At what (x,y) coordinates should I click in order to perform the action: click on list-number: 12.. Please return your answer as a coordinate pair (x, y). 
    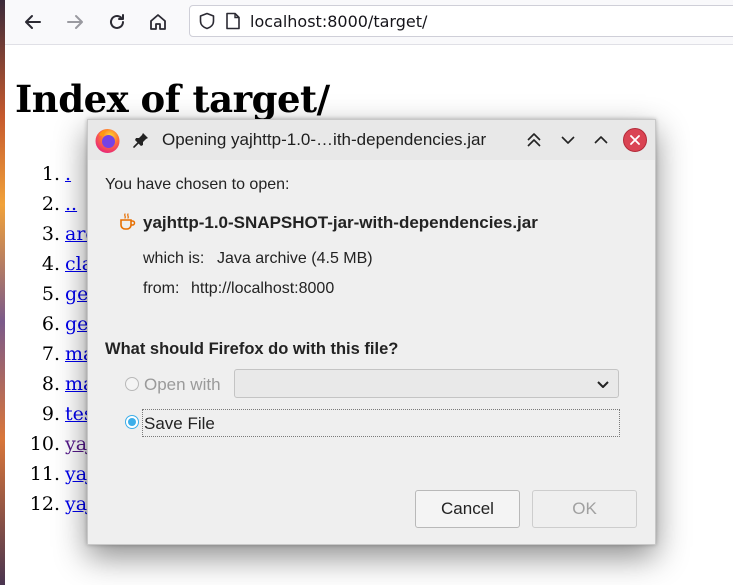
    Looking at the image, I should click on (44, 504).